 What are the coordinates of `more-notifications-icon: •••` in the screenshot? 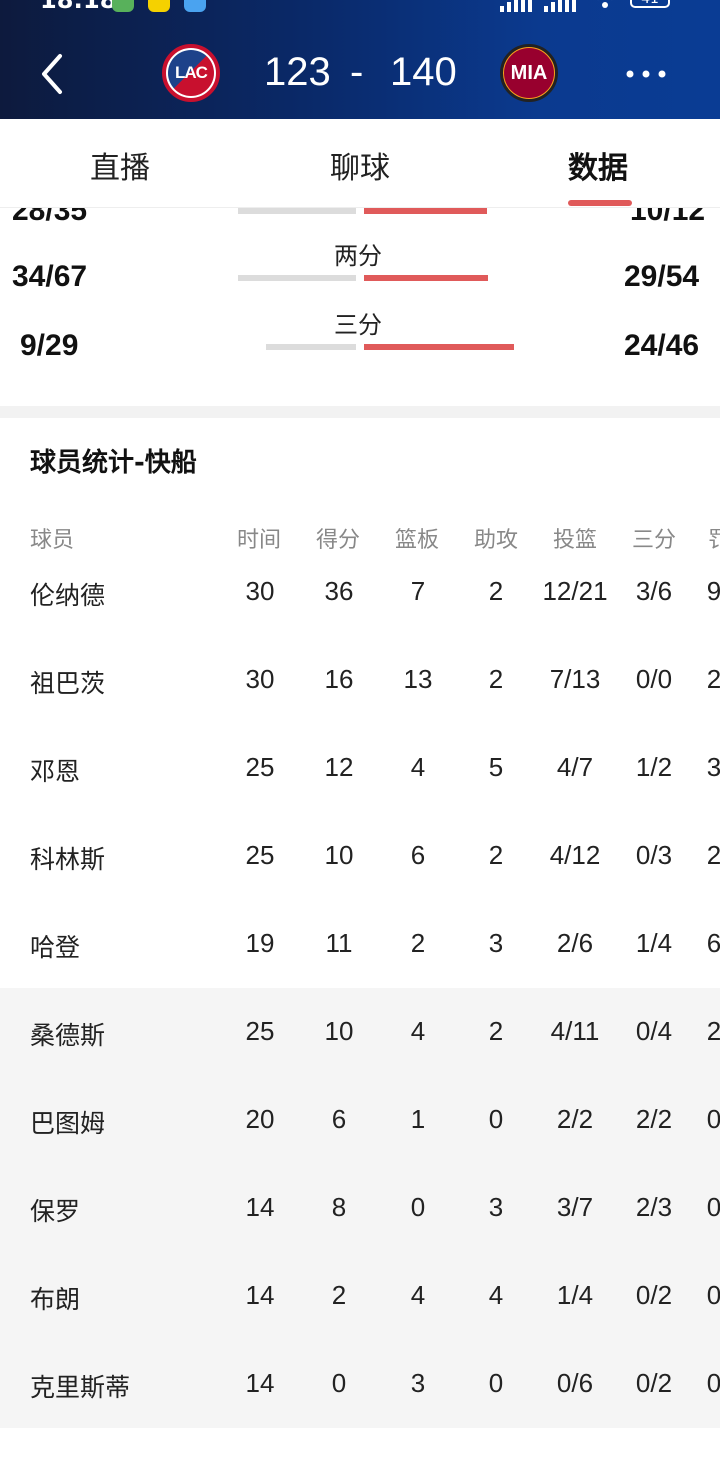 It's located at (250, 5).